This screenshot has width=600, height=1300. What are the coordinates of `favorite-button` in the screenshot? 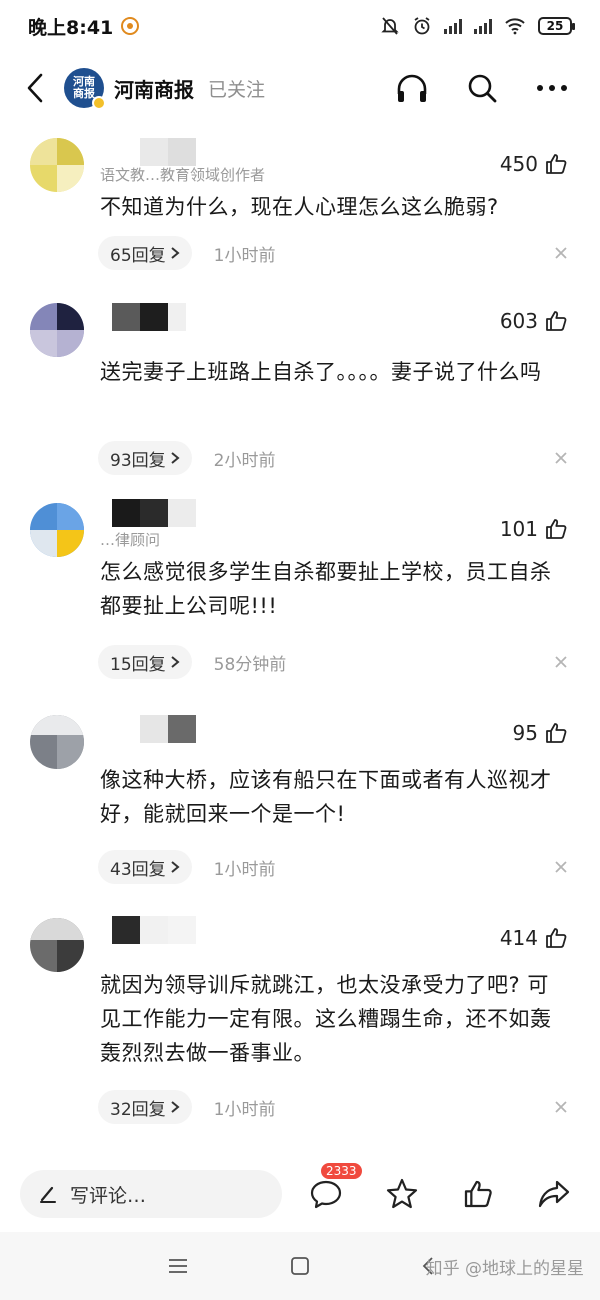 It's located at (402, 1194).